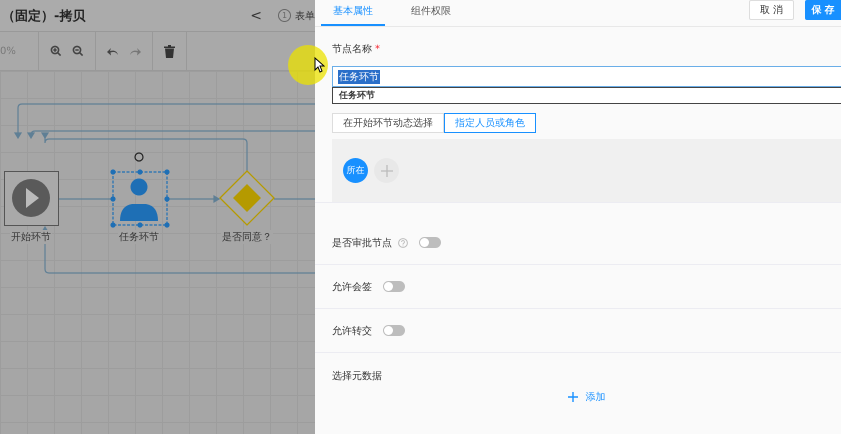 The image size is (841, 434). What do you see at coordinates (284, 15) in the screenshot?
I see `step-number: 1` at bounding box center [284, 15].